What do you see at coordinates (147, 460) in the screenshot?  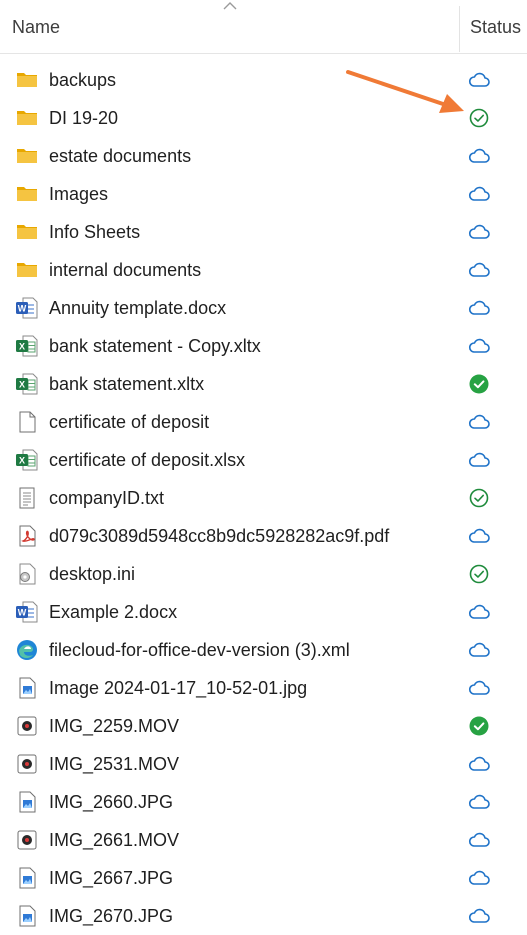 I see `file-name: certificate of deposit.xlsx` at bounding box center [147, 460].